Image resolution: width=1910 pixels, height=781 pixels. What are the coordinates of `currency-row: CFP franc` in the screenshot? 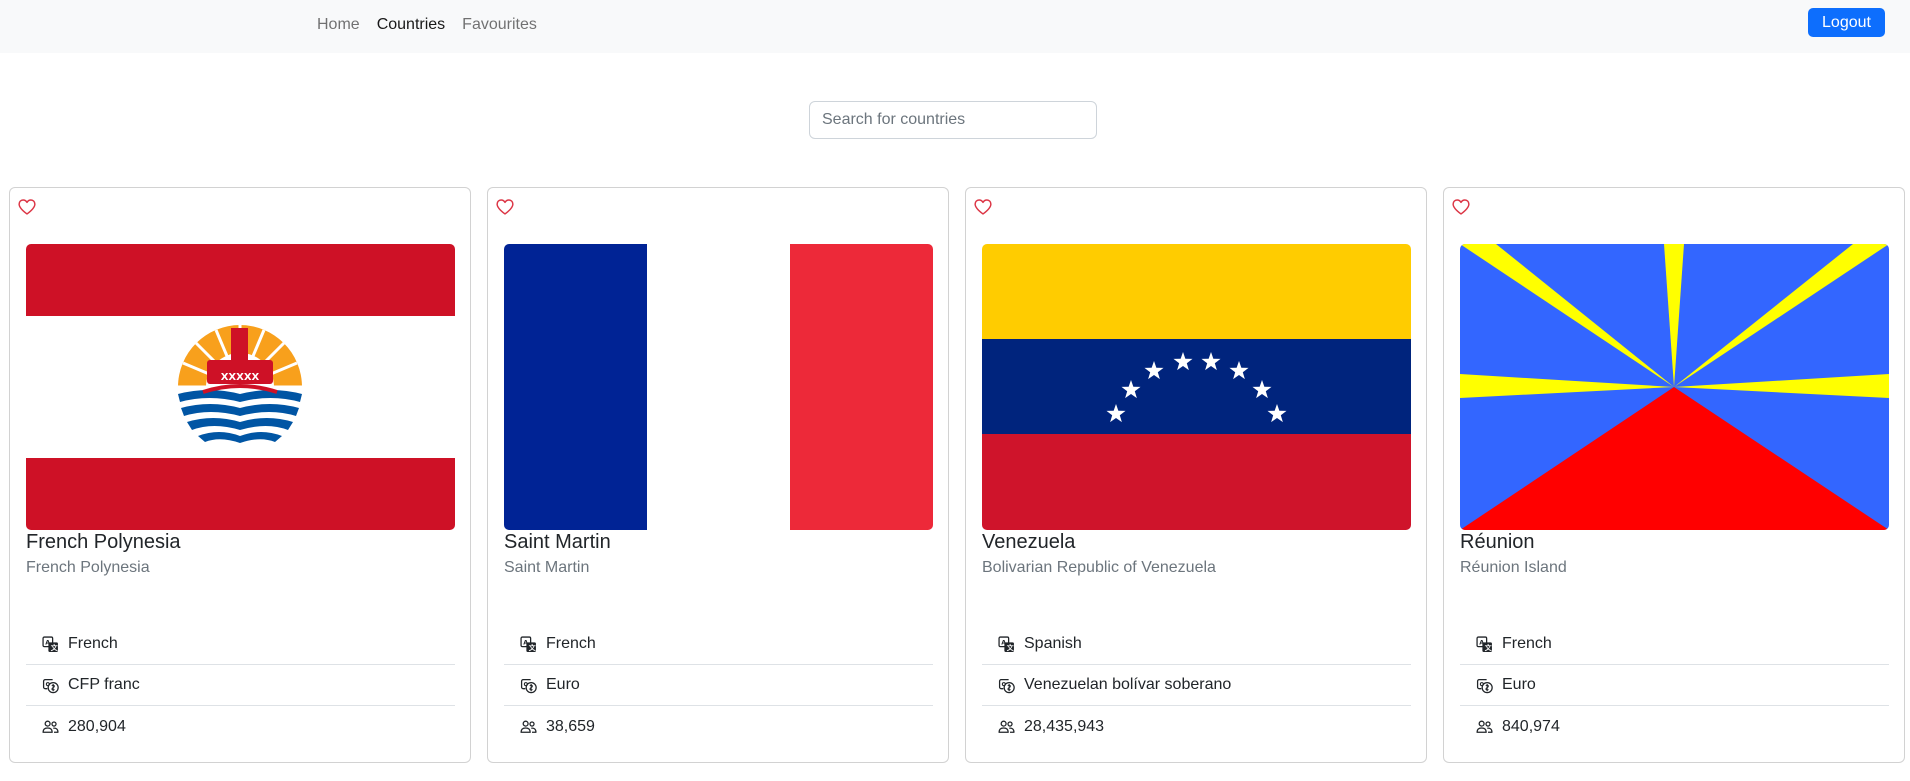 It's located at (240, 685).